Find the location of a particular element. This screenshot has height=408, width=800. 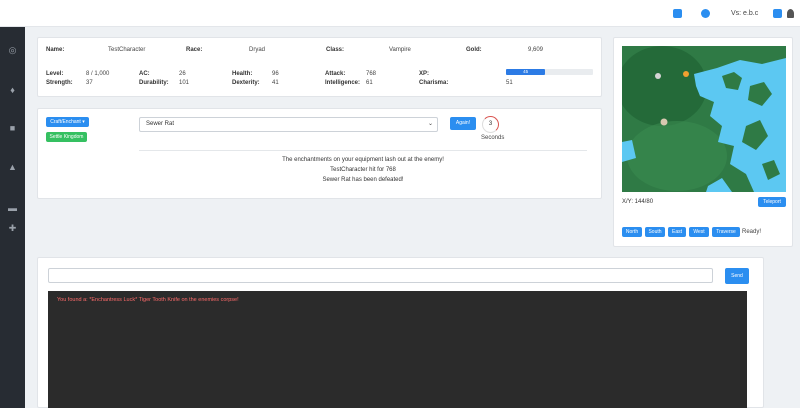

monster-select: Sewer Rat ⌄ is located at coordinates (288, 124).